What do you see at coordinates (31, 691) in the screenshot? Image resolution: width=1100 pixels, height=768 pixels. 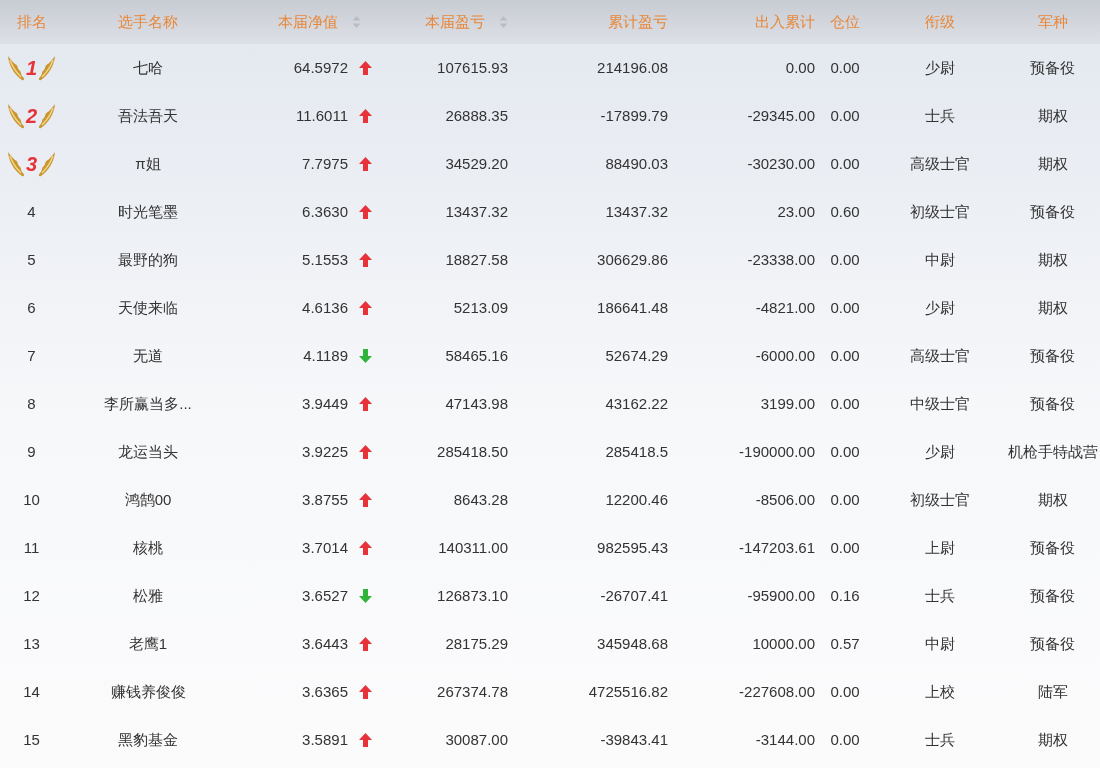 I see `rank-number: 14` at bounding box center [31, 691].